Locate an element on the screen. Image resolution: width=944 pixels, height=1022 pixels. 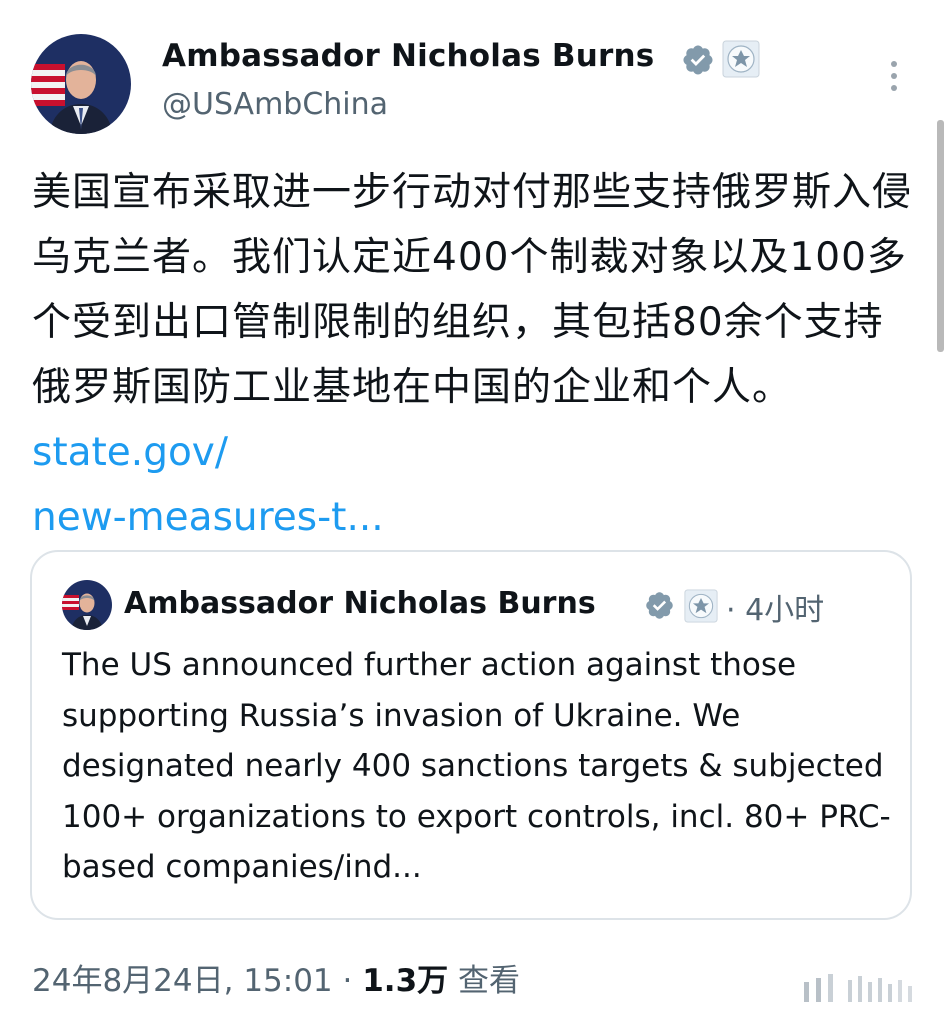
tweet-link-part1: state.gov/ is located at coordinates (130, 452).